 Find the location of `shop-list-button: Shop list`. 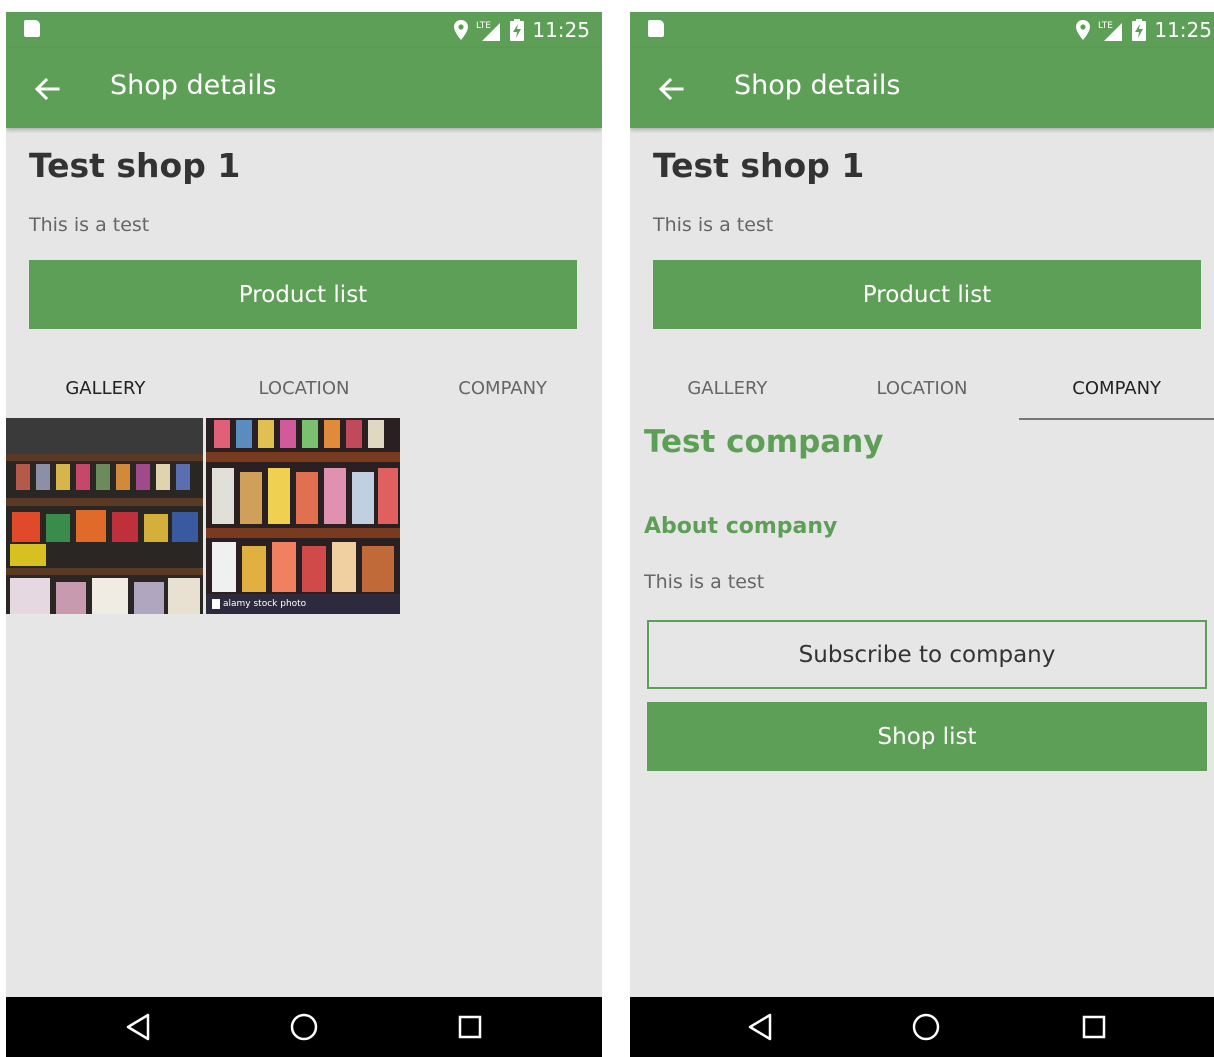

shop-list-button: Shop list is located at coordinates (927, 736).